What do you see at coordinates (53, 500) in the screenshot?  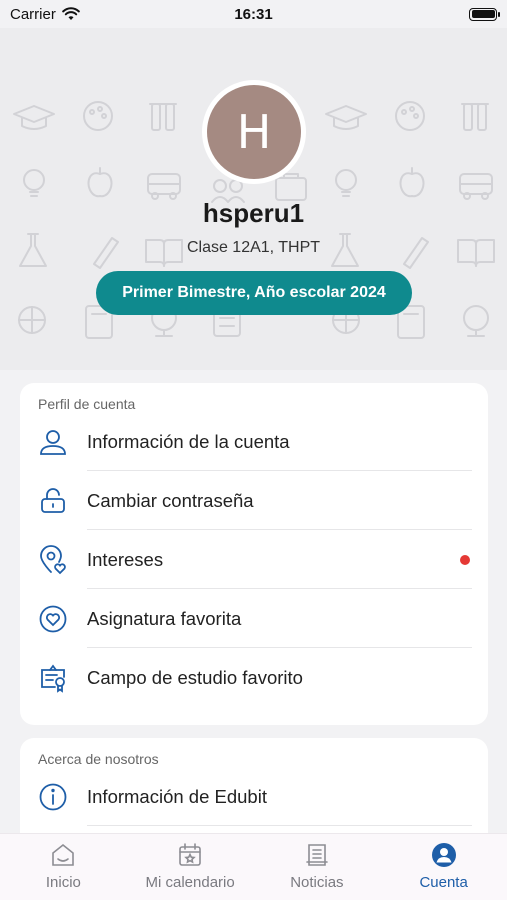 I see `lock-icon` at bounding box center [53, 500].